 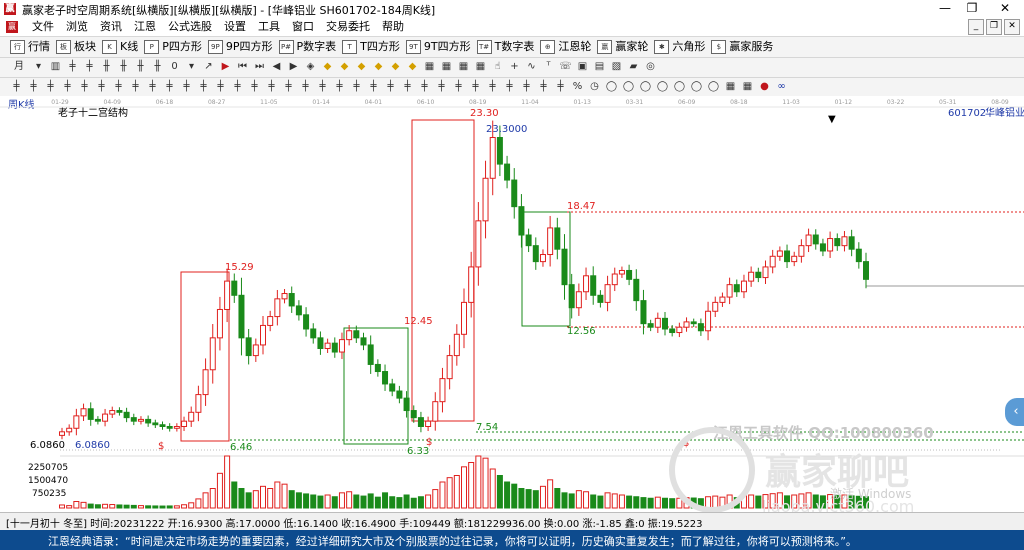 What do you see at coordinates (565, 47) in the screenshot?
I see `toolbar-item-9: ⊕ 江恩轮` at bounding box center [565, 47].